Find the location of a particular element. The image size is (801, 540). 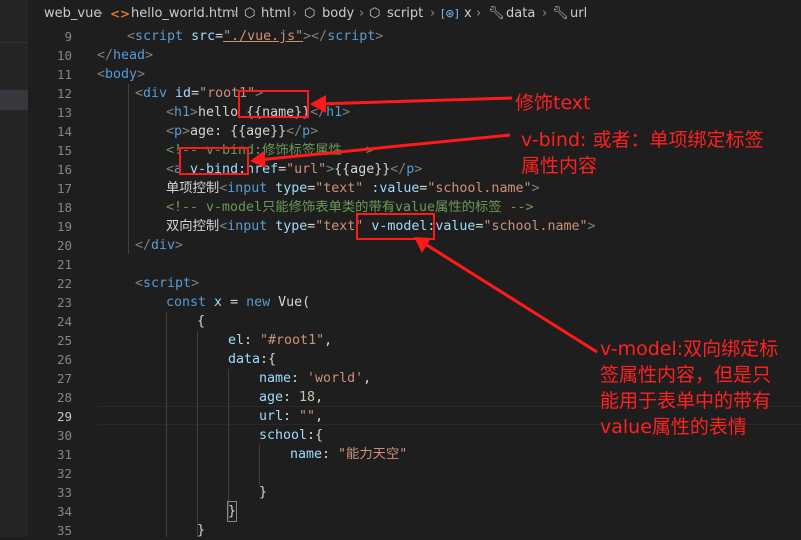

arrow-vmodel is located at coordinates (509, 297).